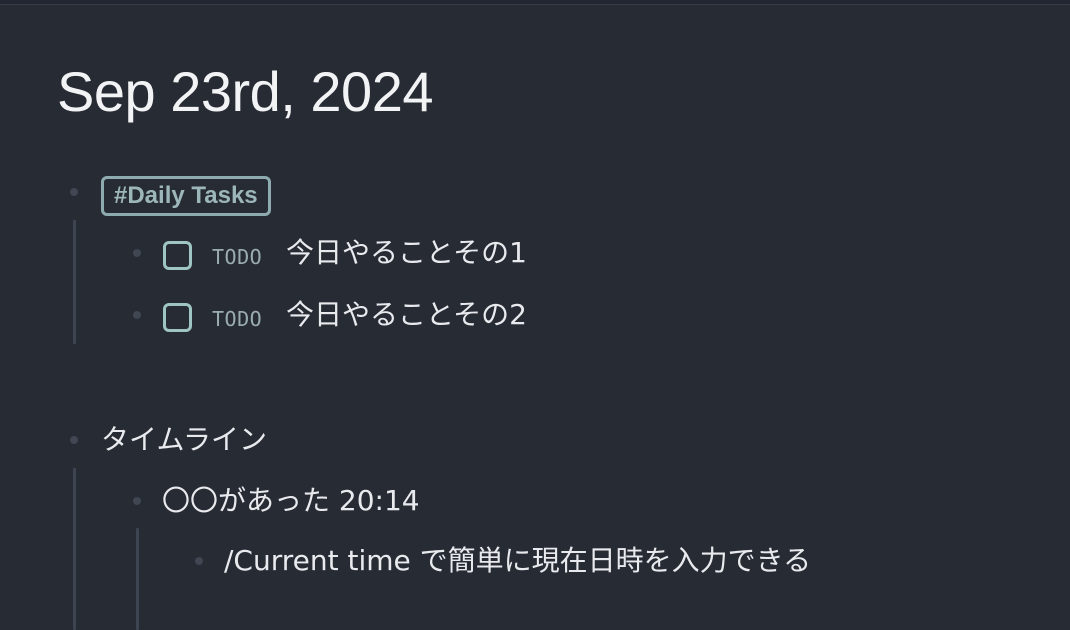 This screenshot has height=630, width=1070. I want to click on bullet-timeline-hint, so click(199, 561).